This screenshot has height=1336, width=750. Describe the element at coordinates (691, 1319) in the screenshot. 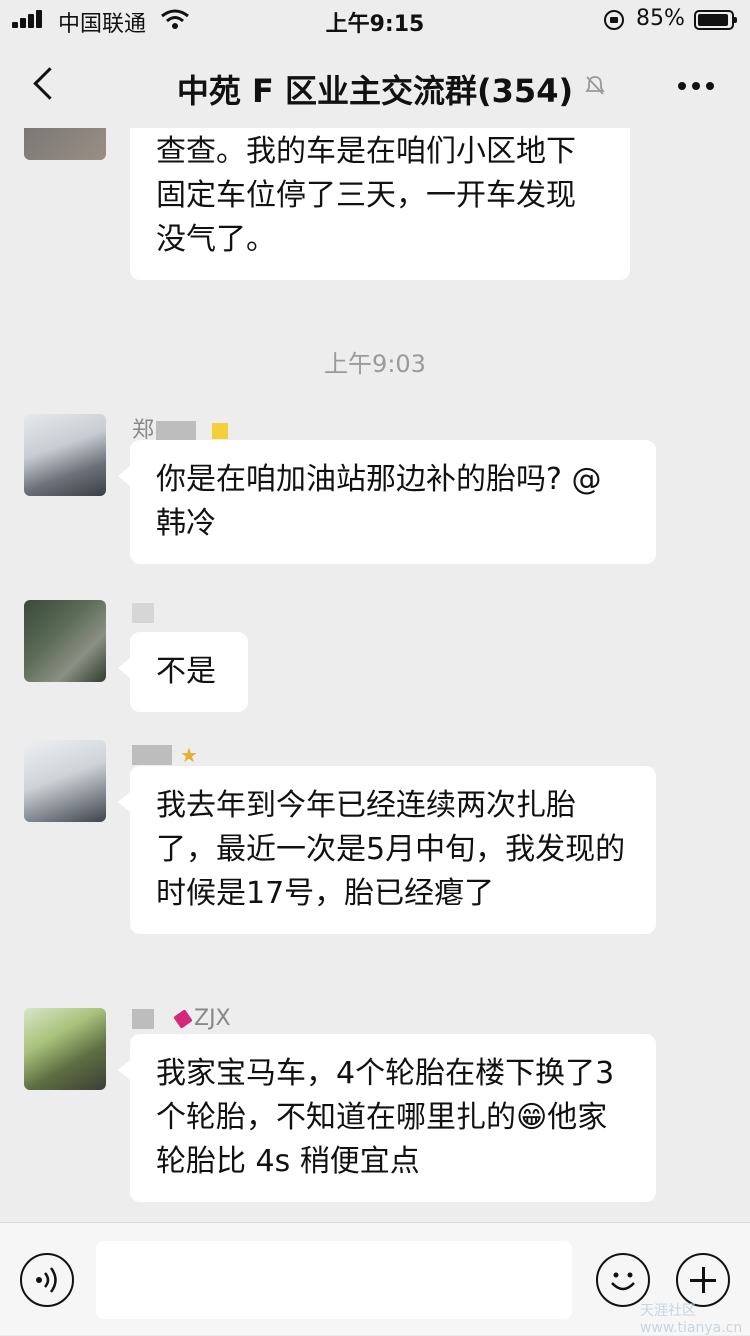

I see `watermark: 天涯社区 www.tianya.cn` at that location.